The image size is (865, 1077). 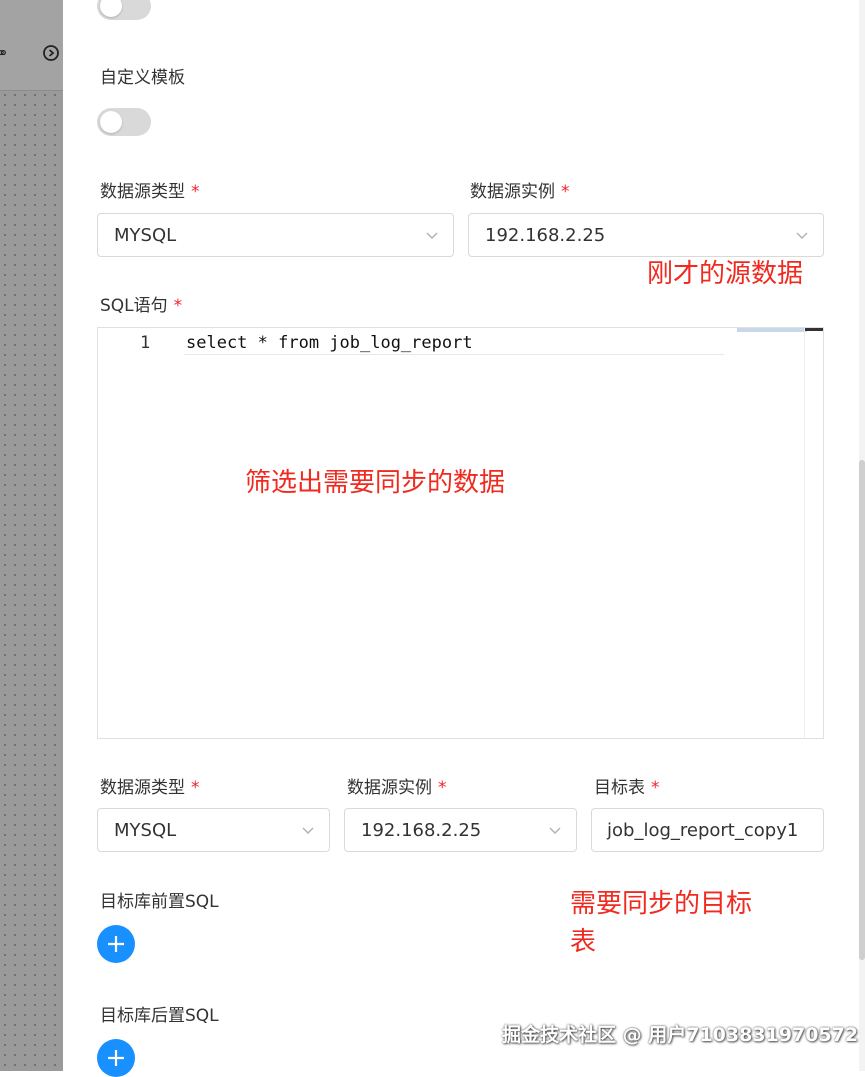 I want to click on source-type-value: MYSQL, so click(x=145, y=235).